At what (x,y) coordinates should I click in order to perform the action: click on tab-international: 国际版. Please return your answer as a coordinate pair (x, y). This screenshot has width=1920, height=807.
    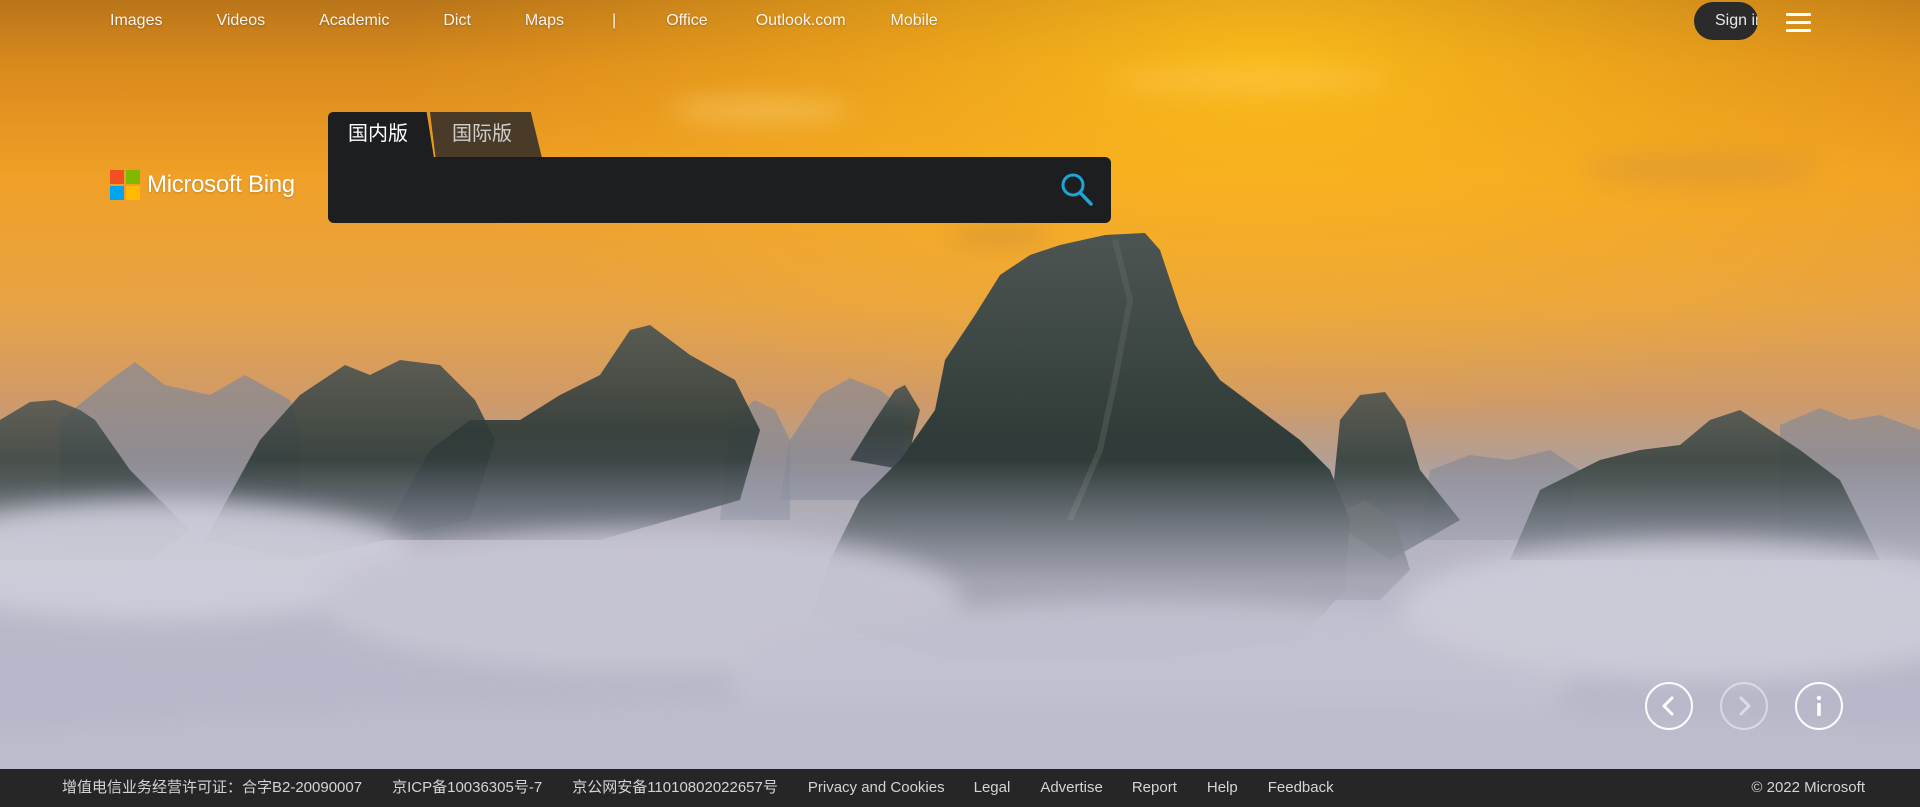
    Looking at the image, I should click on (486, 135).